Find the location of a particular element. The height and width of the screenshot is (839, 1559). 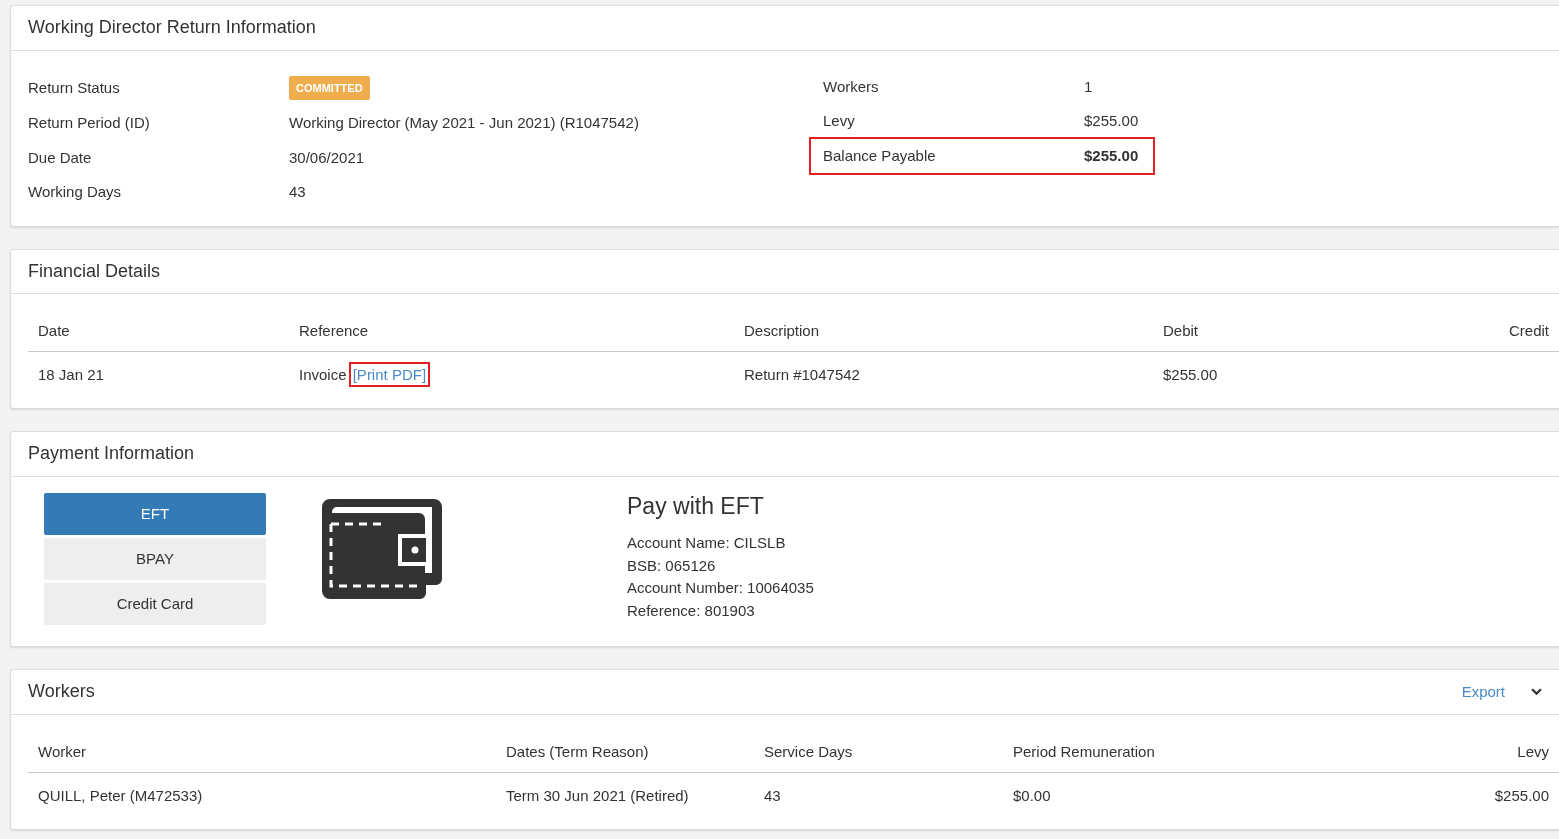

table-cell: QUILL, Peter (M472533) is located at coordinates (120, 795).